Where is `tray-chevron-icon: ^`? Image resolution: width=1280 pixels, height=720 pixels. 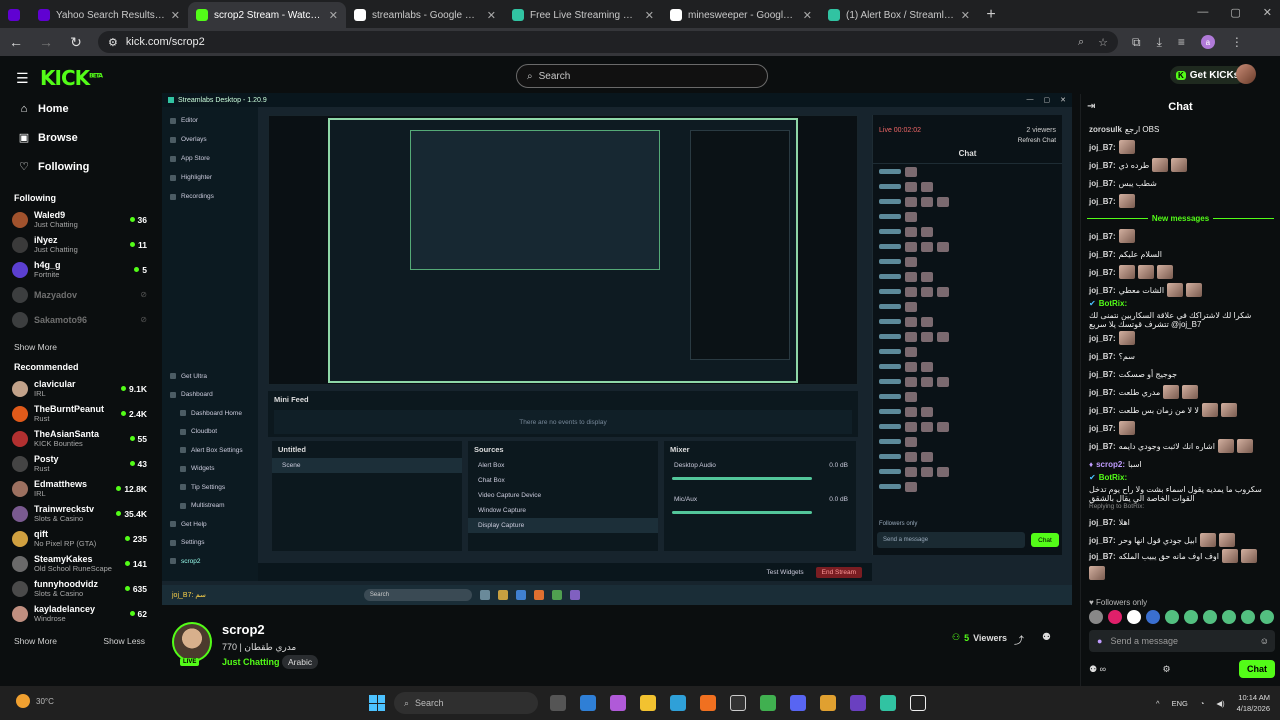
tray-chevron-icon: ^ is located at coordinates (1158, 703).